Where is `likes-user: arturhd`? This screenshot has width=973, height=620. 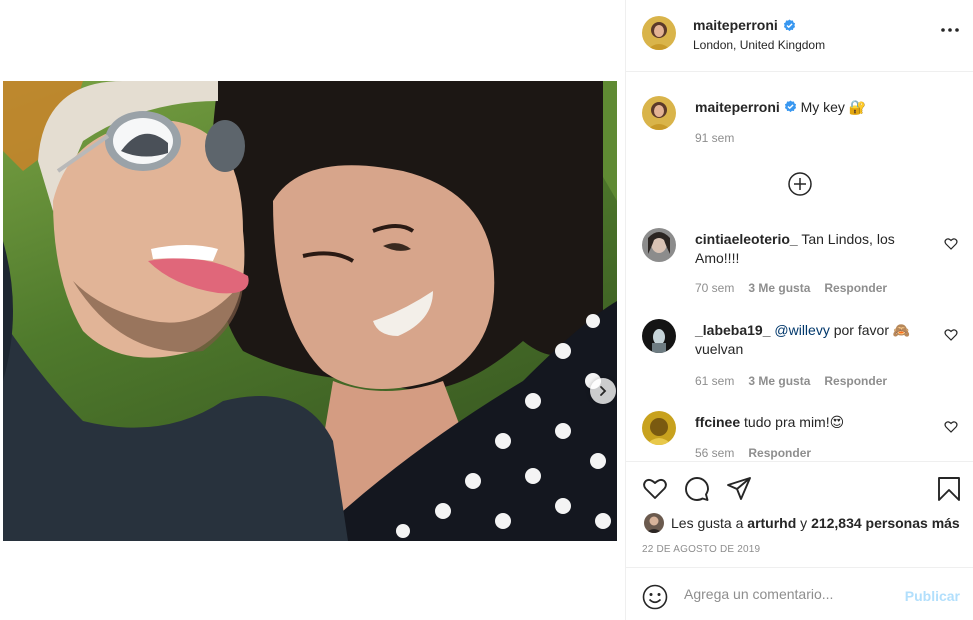 likes-user: arturhd is located at coordinates (771, 523).